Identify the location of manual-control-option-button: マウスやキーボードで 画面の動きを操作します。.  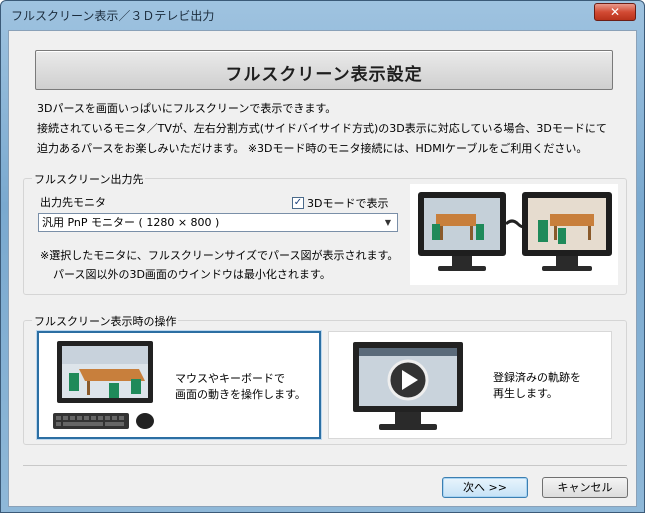
(179, 385).